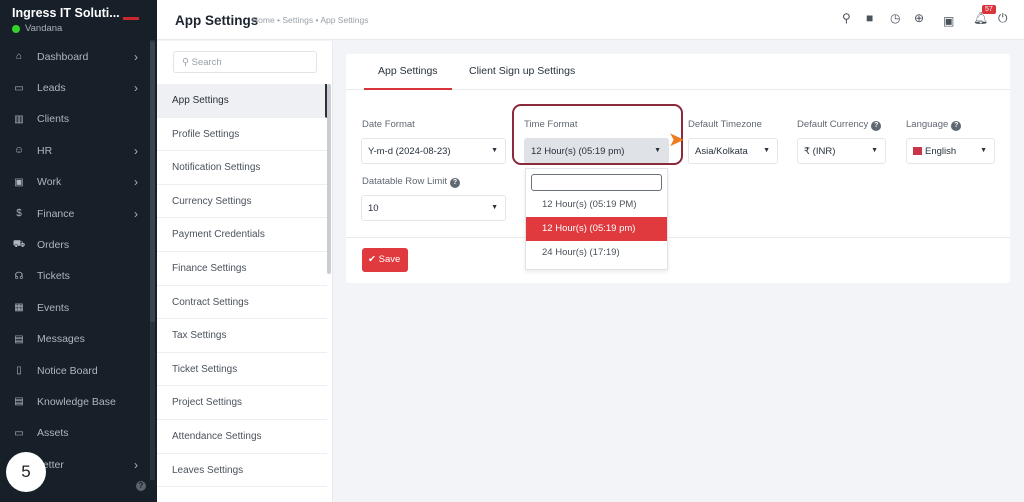 Image resolution: width=1024 pixels, height=502 pixels. Describe the element at coordinates (75, 87) in the screenshot. I see `sidebar-item-leads: ▭ Leads ›` at that location.